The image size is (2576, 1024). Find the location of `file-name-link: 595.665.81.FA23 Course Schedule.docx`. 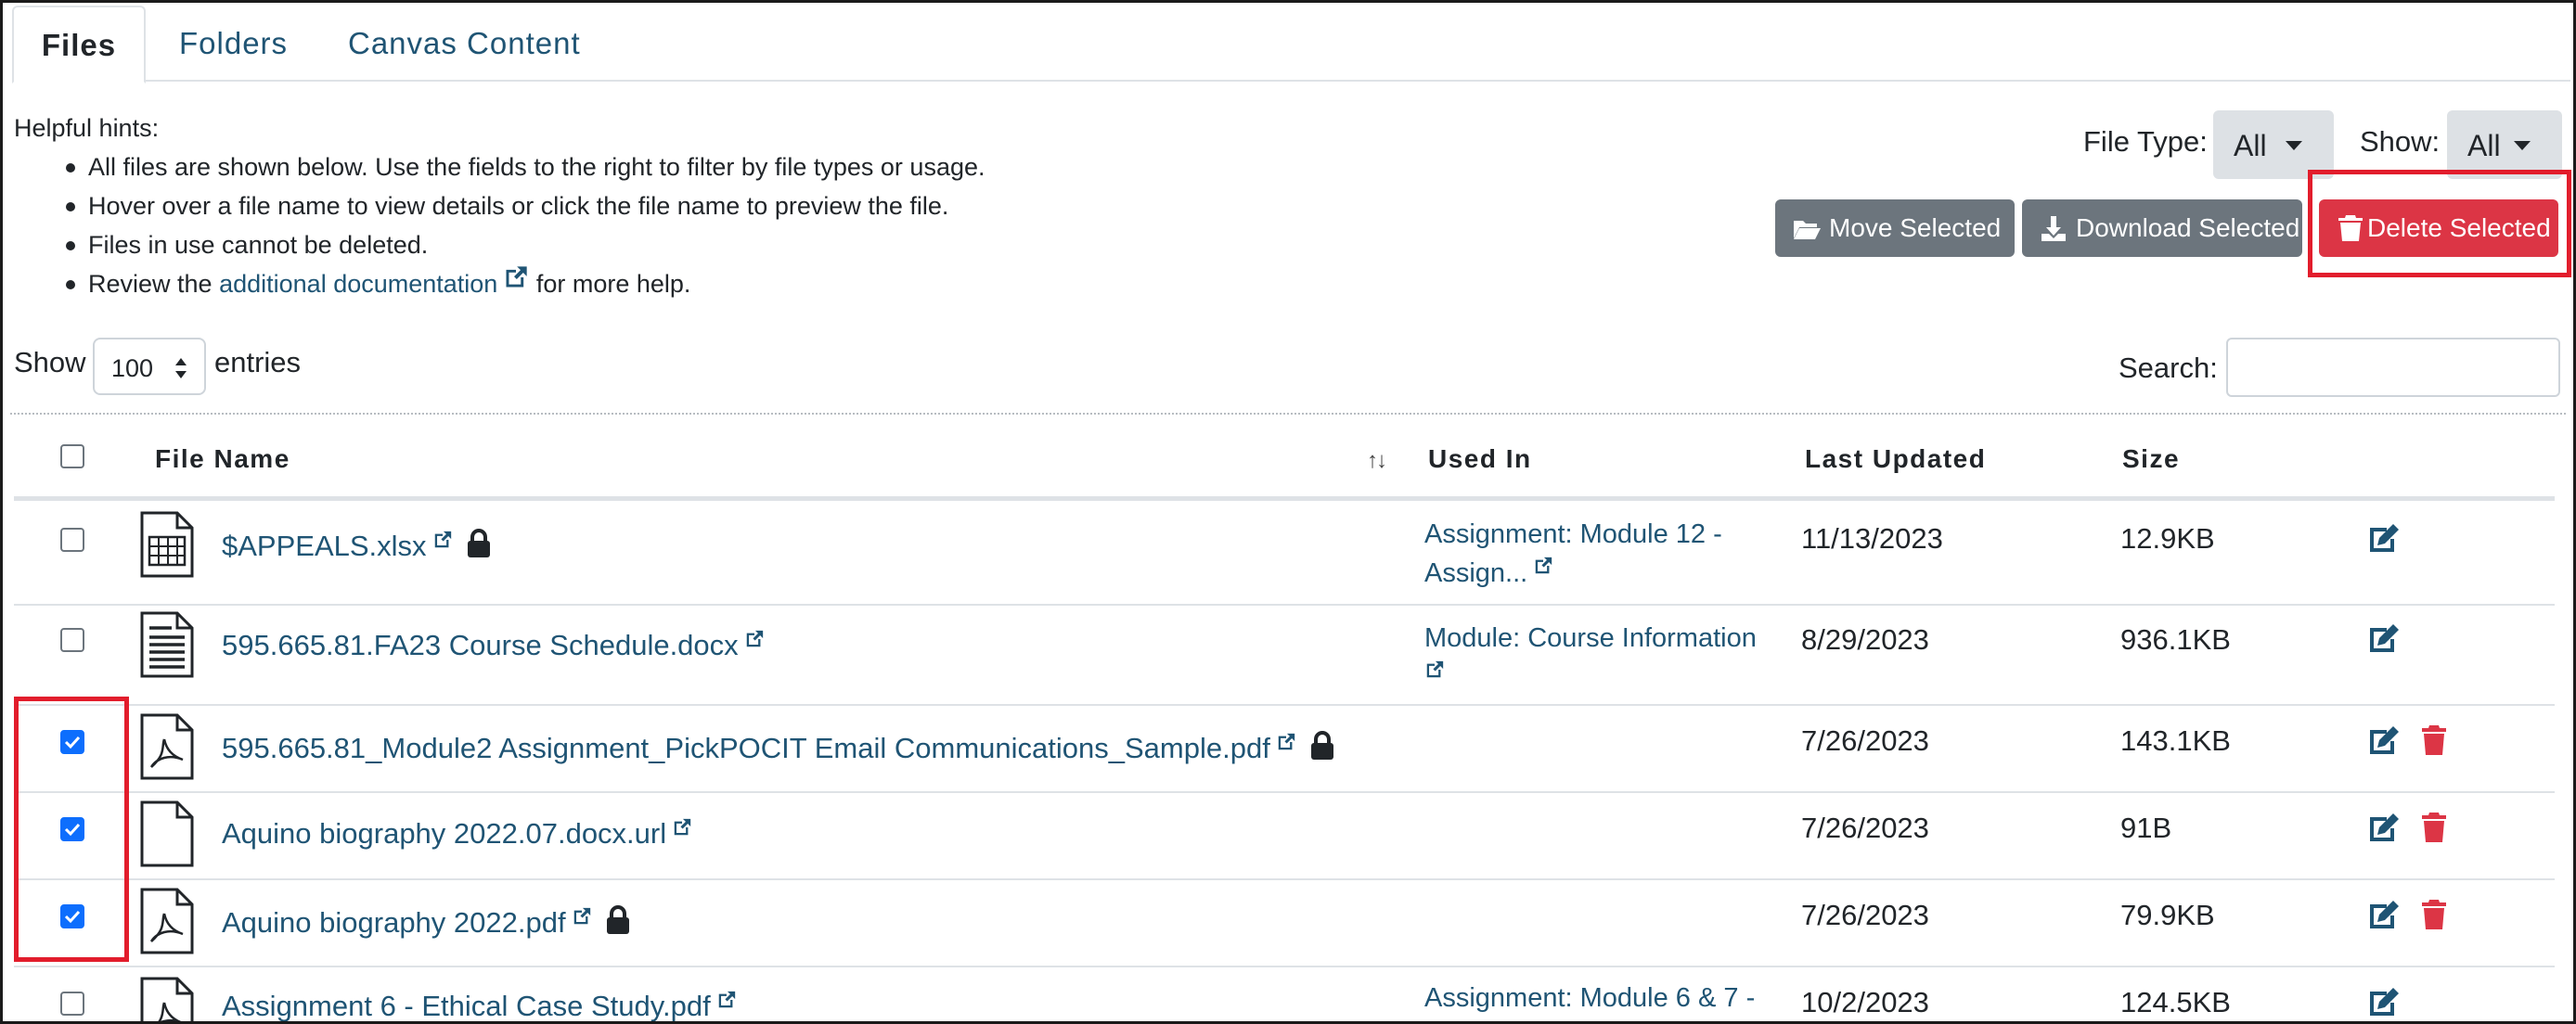

file-name-link: 595.665.81.FA23 Course Schedule.docx is located at coordinates (493, 645).